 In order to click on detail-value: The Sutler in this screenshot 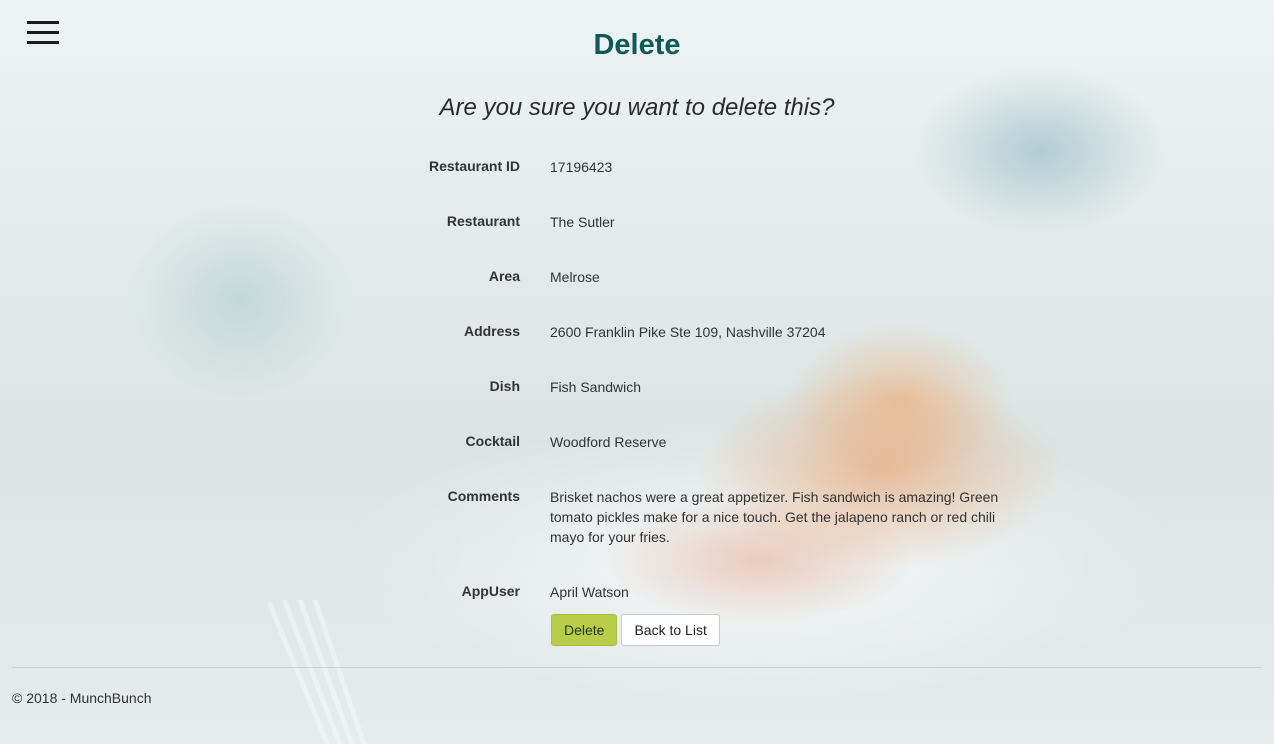, I will do `click(582, 222)`.